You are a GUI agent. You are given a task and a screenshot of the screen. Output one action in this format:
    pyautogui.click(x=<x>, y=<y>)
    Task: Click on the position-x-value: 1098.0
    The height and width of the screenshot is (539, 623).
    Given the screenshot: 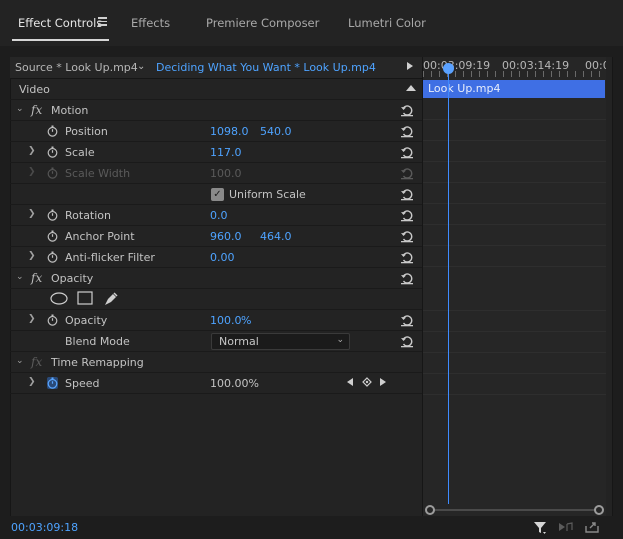 What is the action you would take?
    pyautogui.click(x=229, y=131)
    